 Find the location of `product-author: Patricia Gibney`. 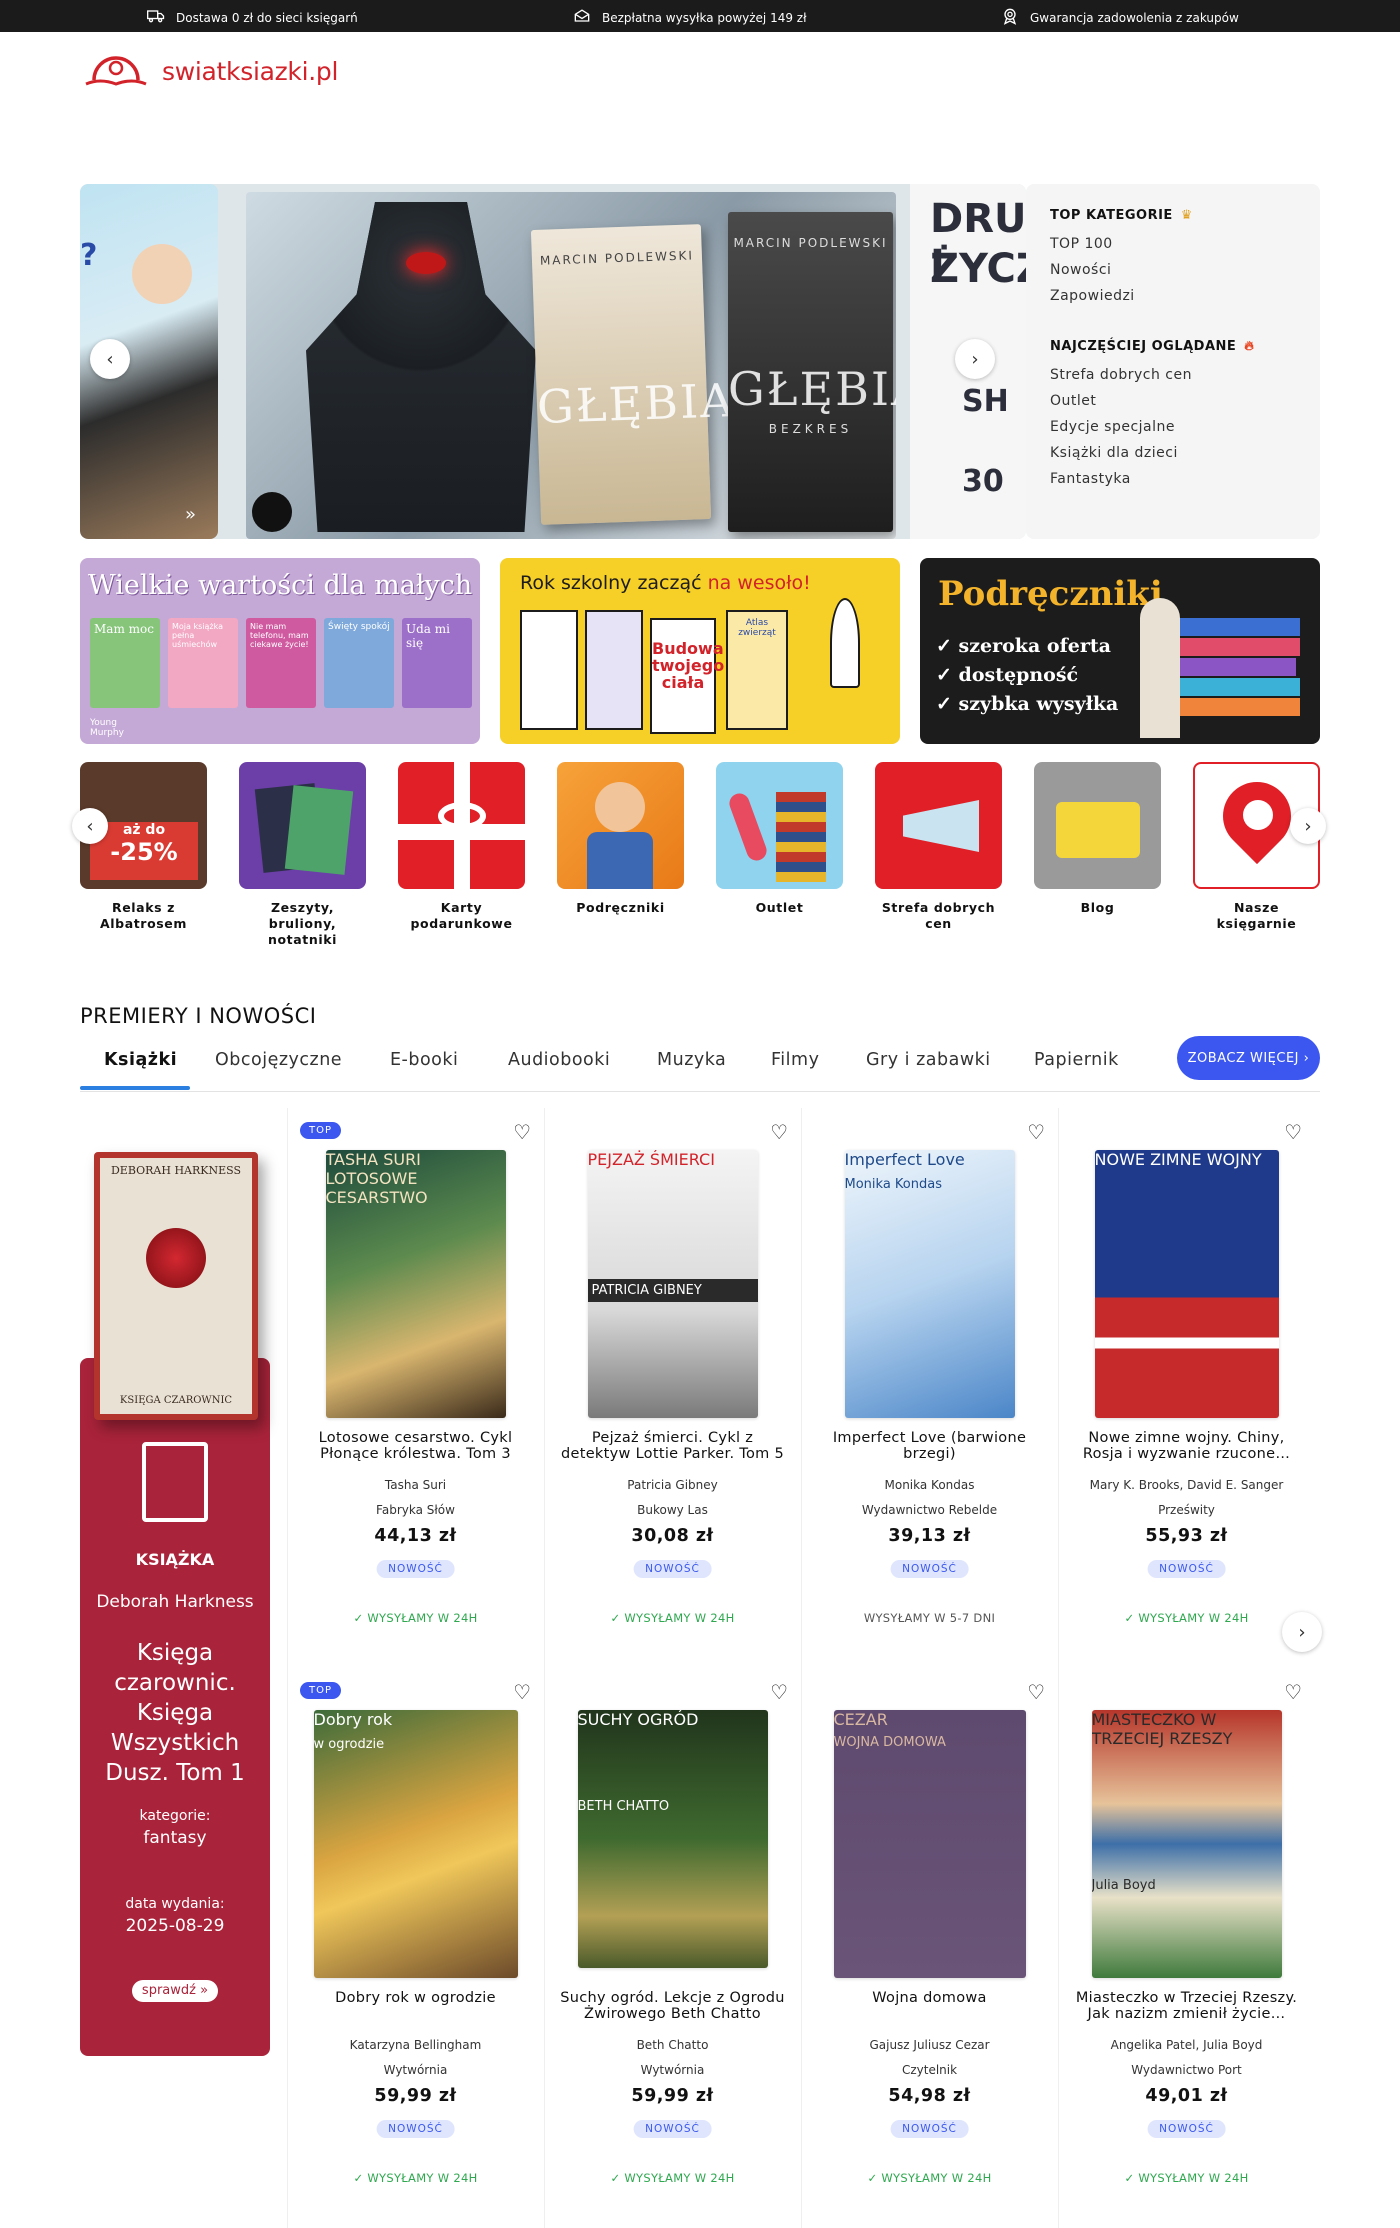

product-author: Patricia Gibney is located at coordinates (672, 1485).